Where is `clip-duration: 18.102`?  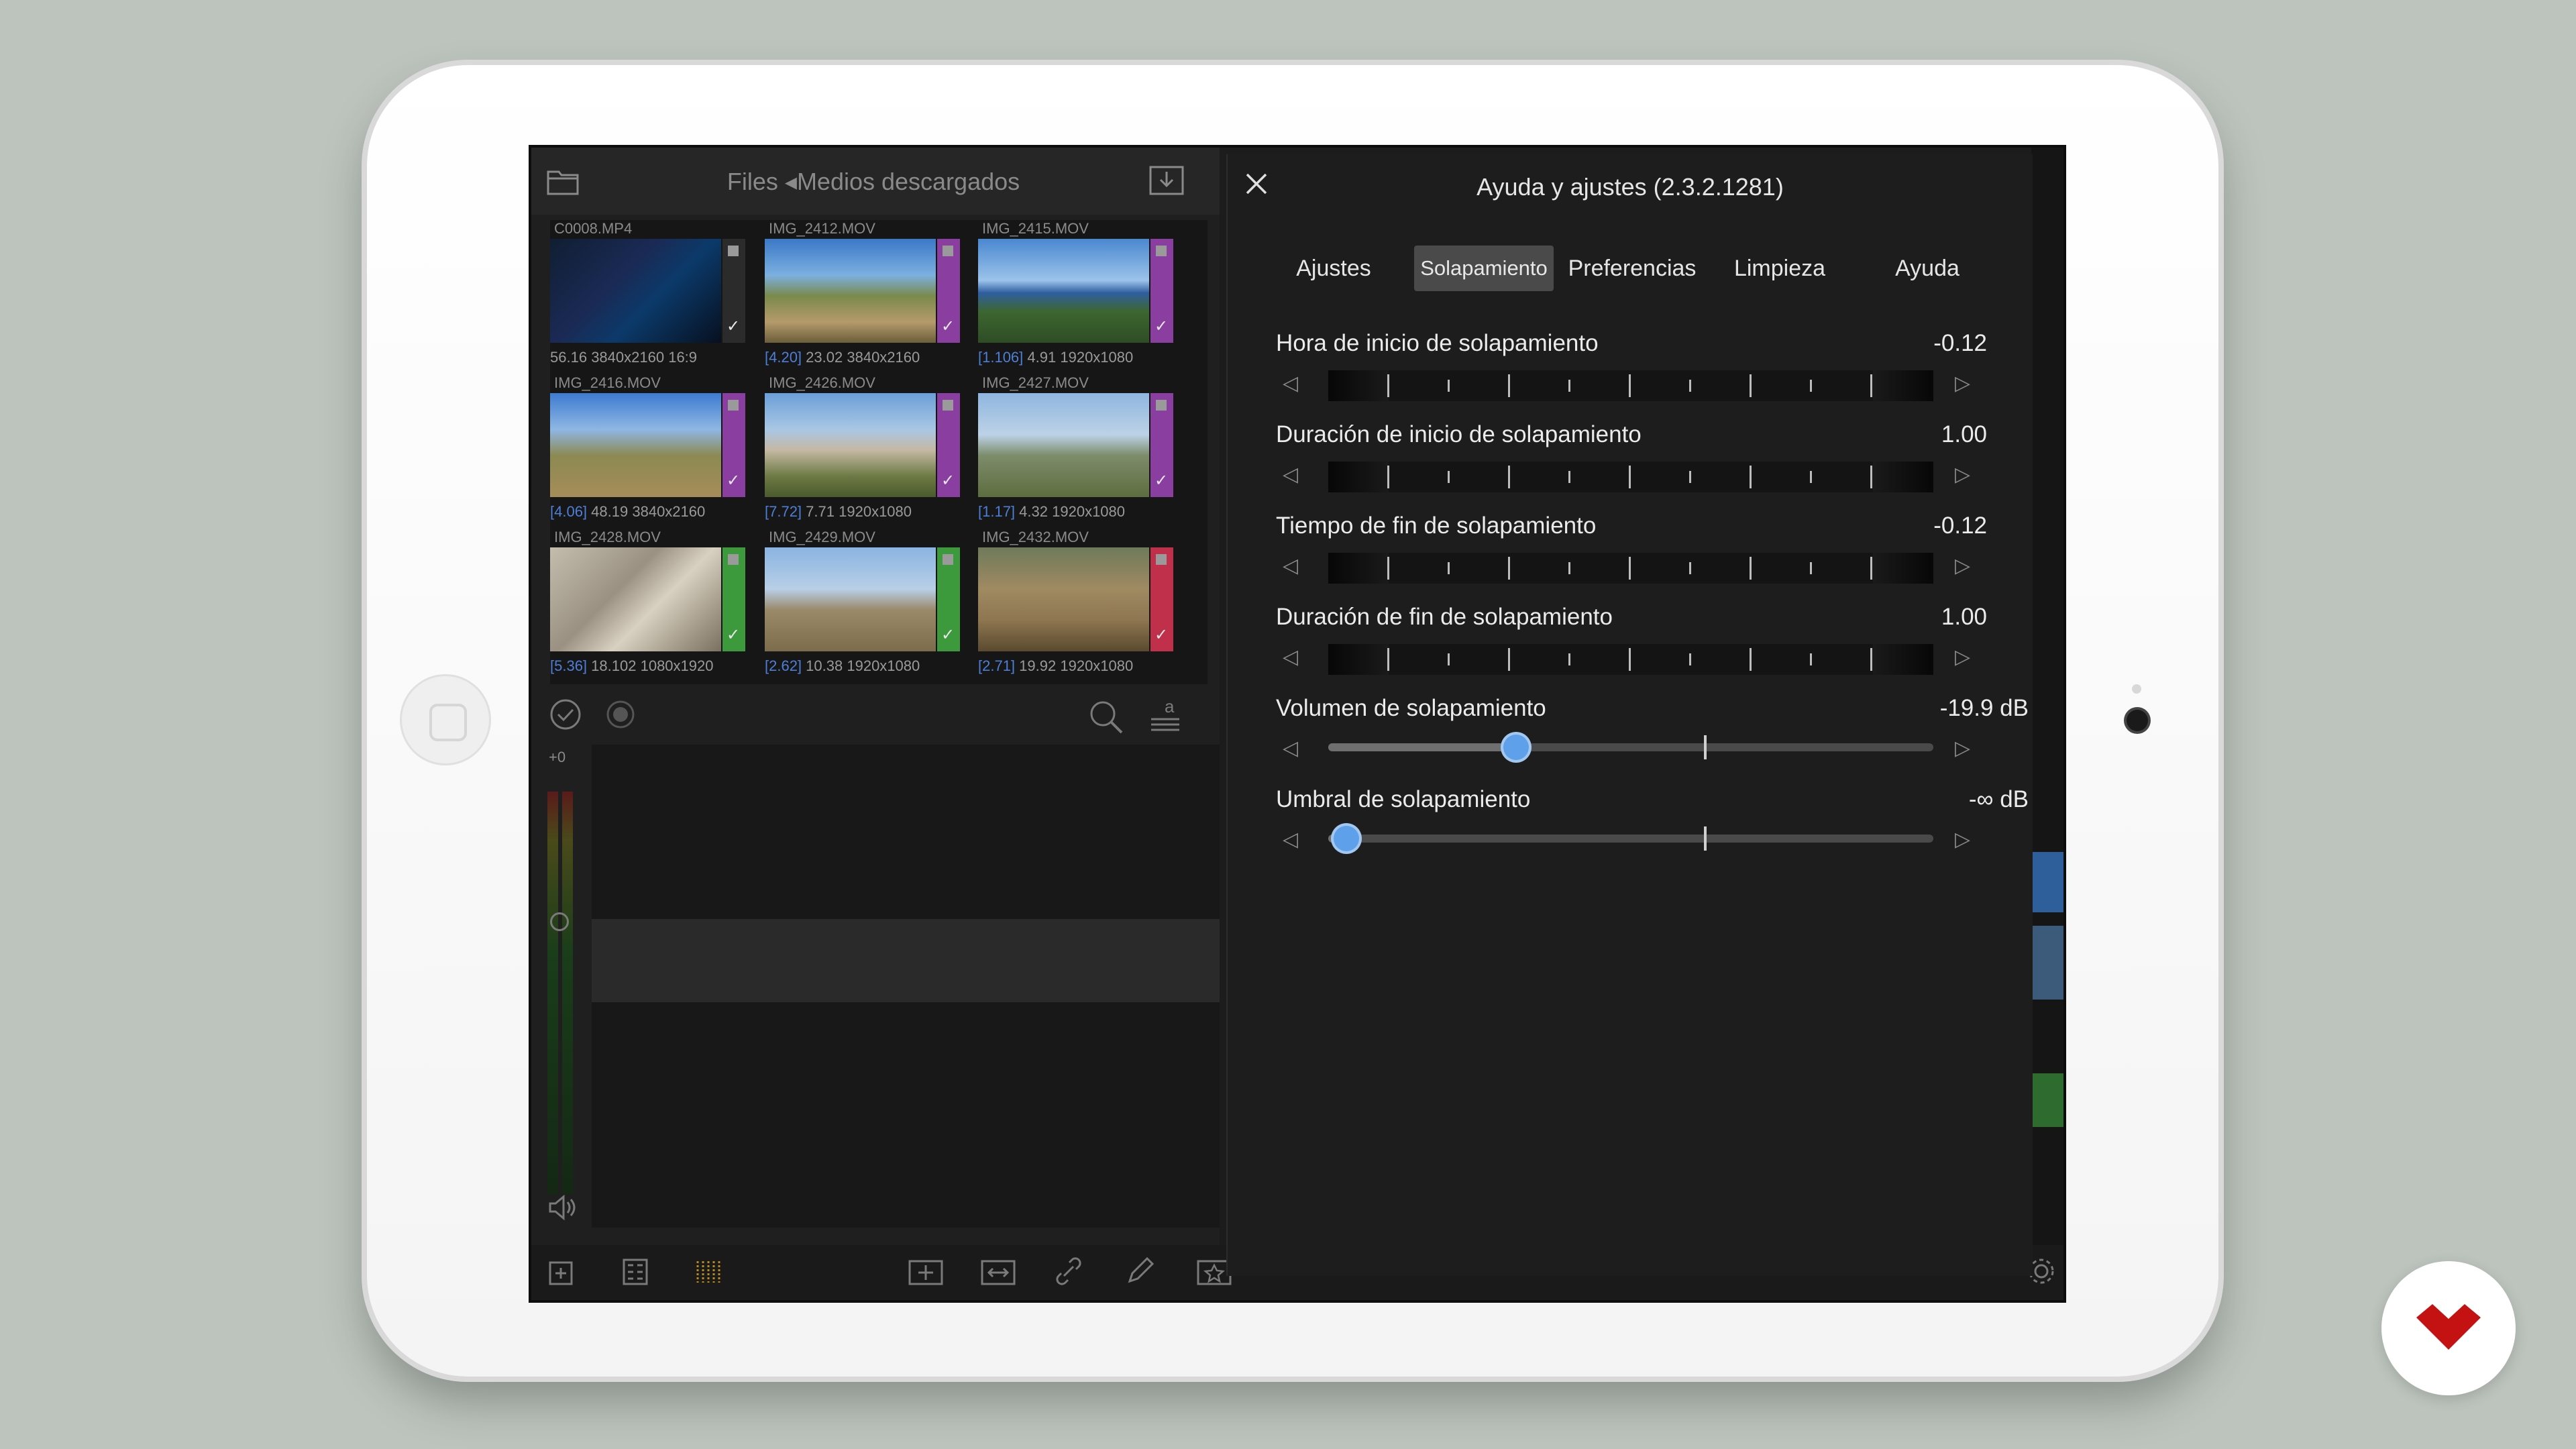 clip-duration: 18.102 is located at coordinates (614, 665).